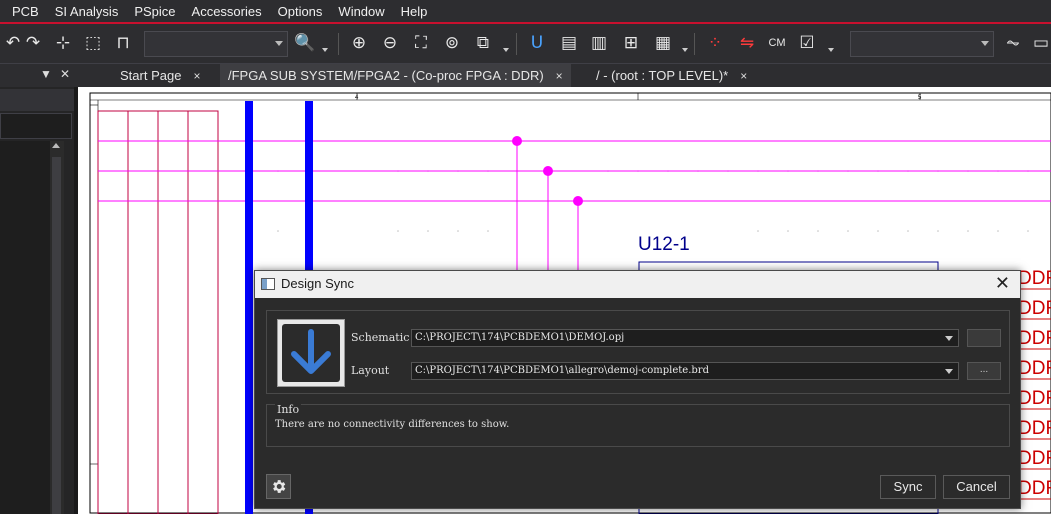  I want to click on select-icon: ⊹, so click(63, 43).